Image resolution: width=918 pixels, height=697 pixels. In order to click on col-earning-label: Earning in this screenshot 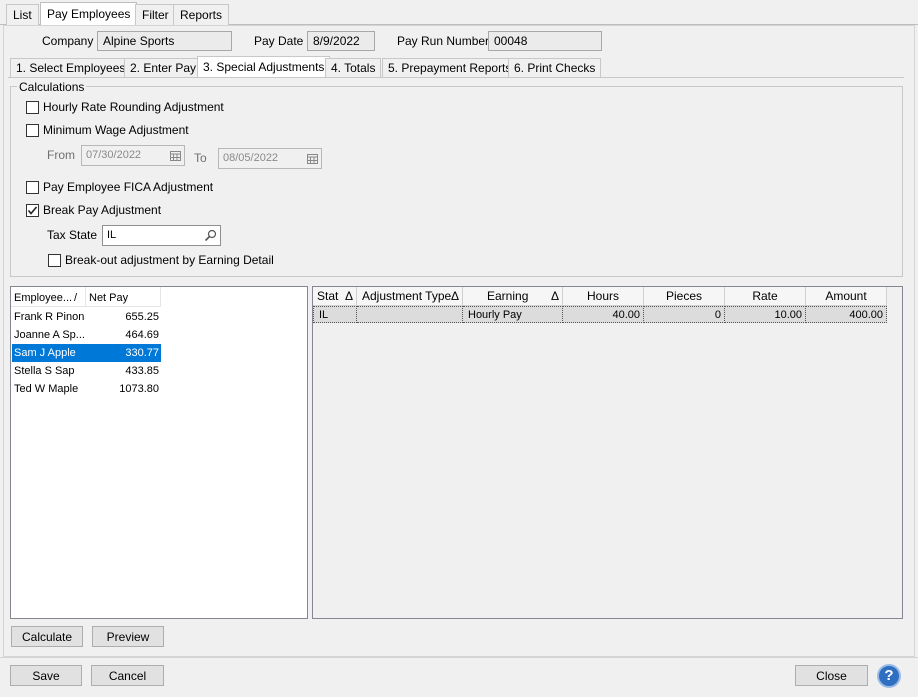, I will do `click(508, 296)`.